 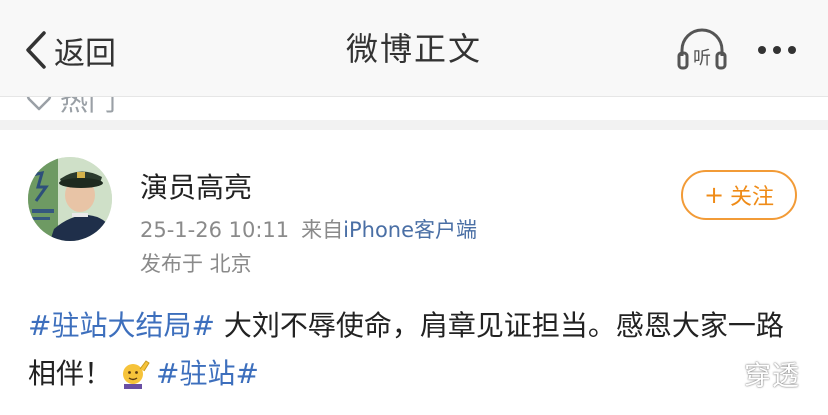 I want to click on avatar, so click(x=70, y=199).